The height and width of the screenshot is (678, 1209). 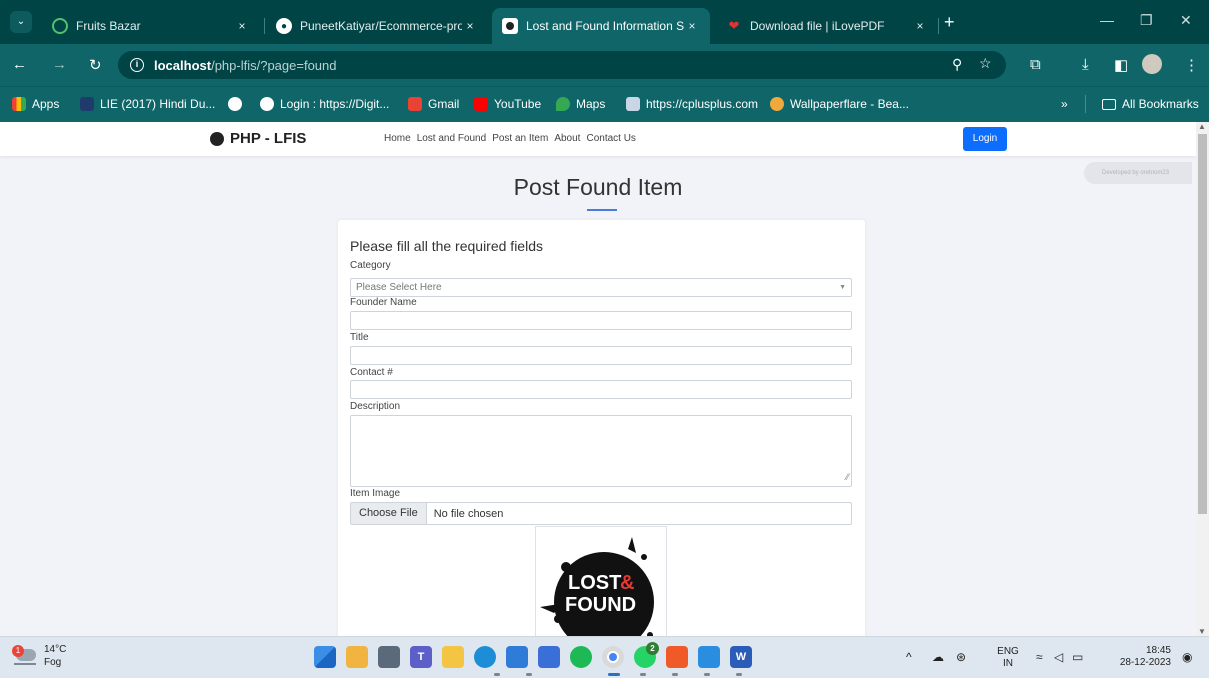 I want to click on weather-widget: 1 14°C Fog, so click(x=39, y=656).